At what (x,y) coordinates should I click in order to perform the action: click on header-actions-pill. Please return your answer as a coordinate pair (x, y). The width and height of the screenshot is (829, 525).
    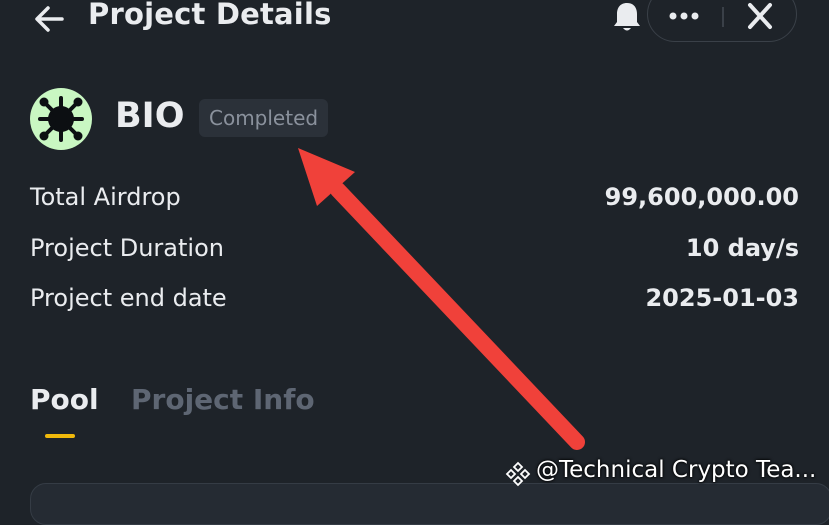
    Looking at the image, I should click on (722, 21).